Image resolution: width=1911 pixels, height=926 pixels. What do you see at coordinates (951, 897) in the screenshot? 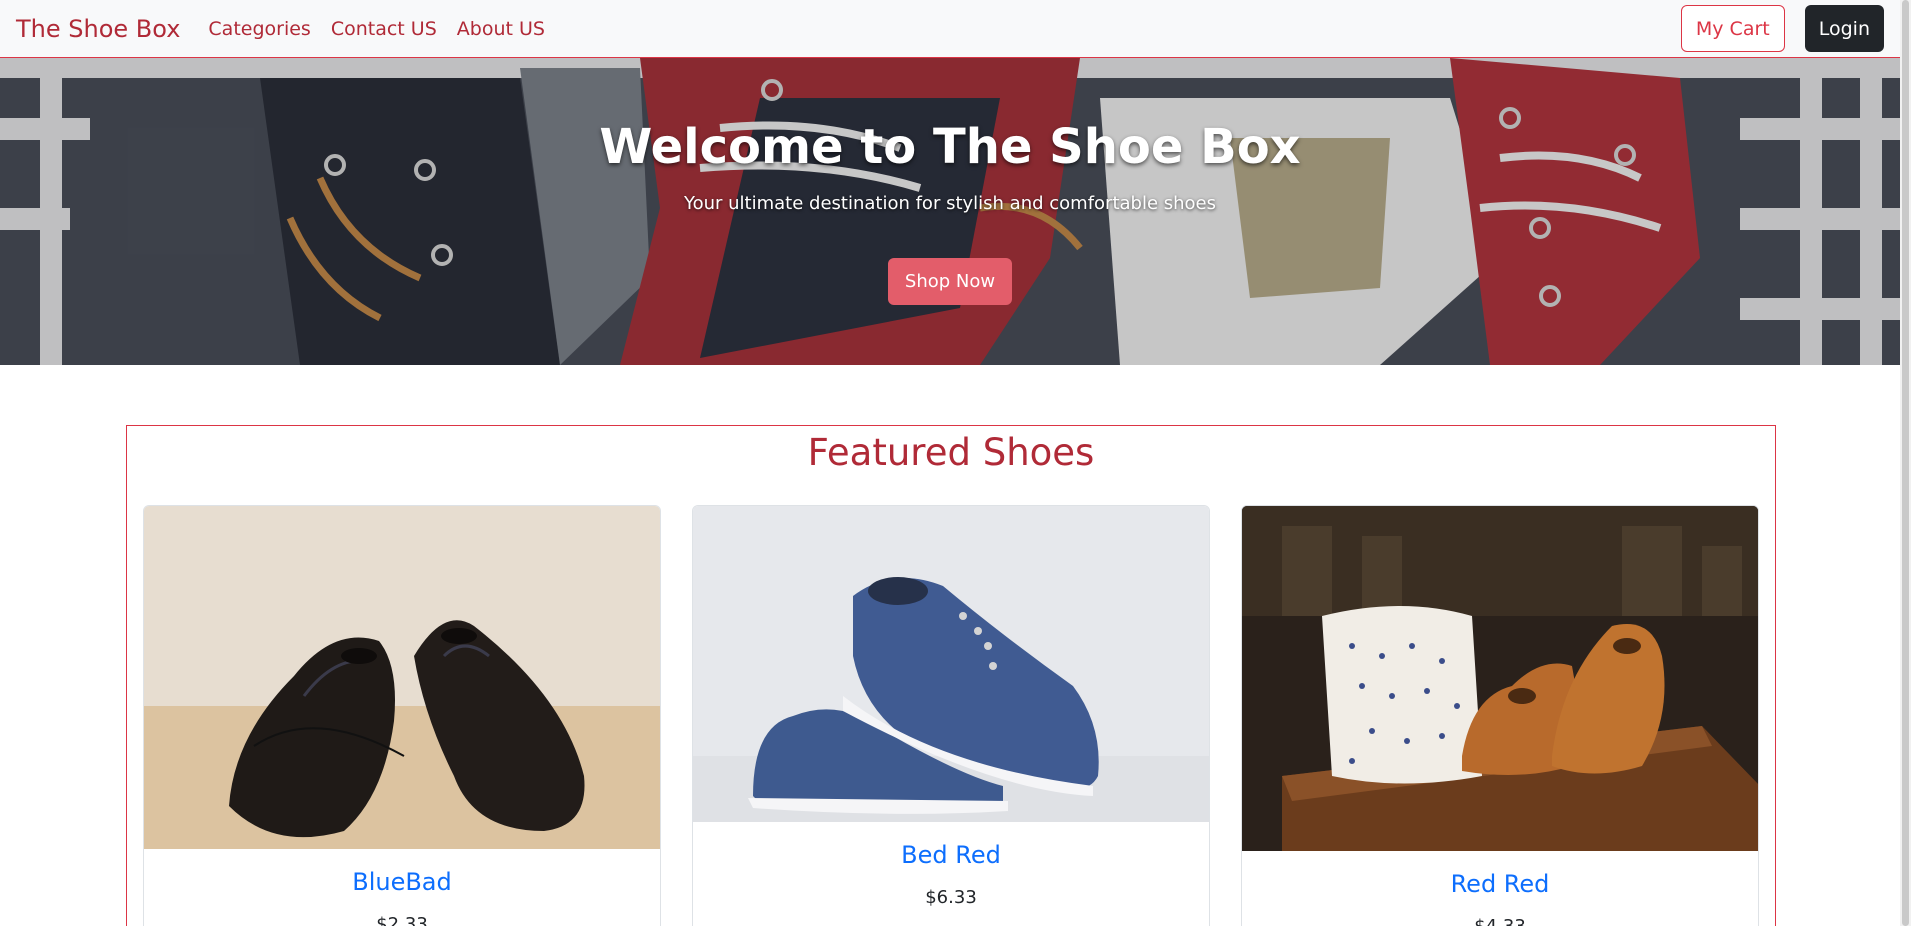
I see `product-price: $6.33` at bounding box center [951, 897].